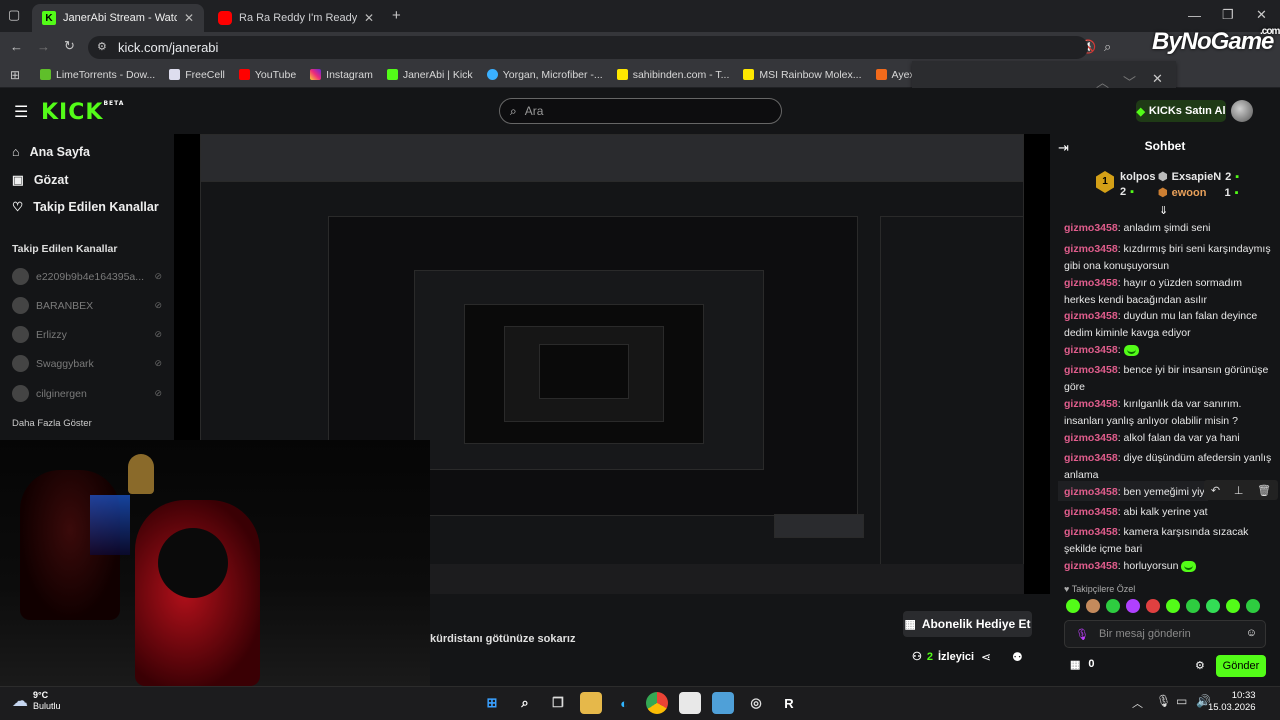 The height and width of the screenshot is (720, 1280). What do you see at coordinates (14, 15) in the screenshot?
I see `tab-search-icon: ▢` at bounding box center [14, 15].